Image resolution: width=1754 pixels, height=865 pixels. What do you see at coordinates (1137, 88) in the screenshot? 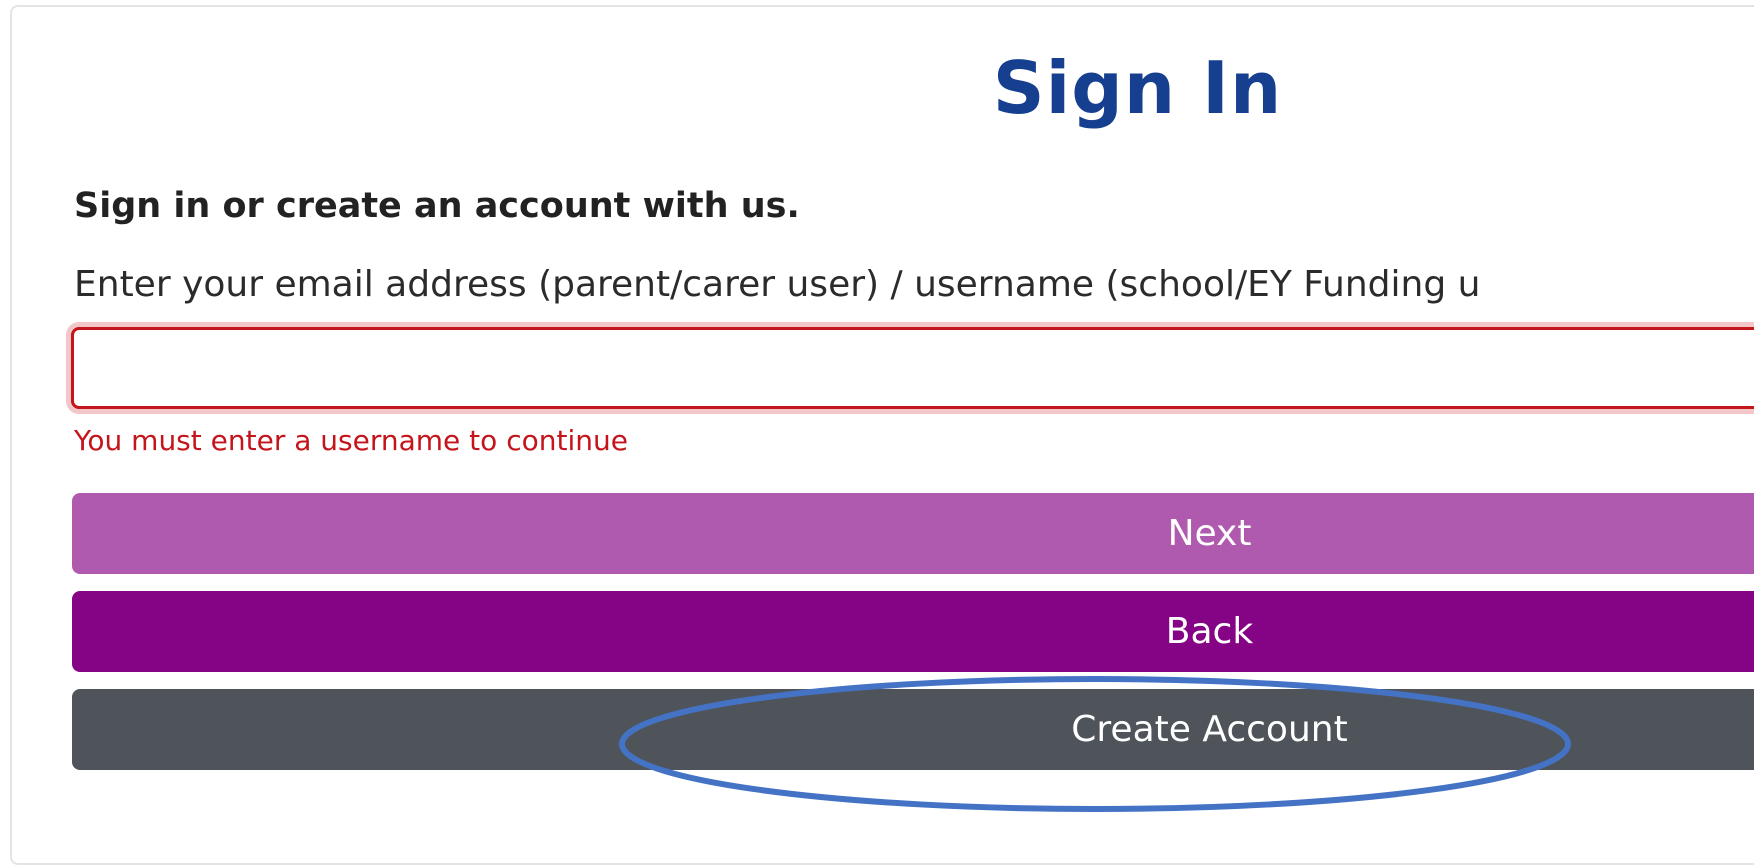
I see `page-title: Sign In` at bounding box center [1137, 88].